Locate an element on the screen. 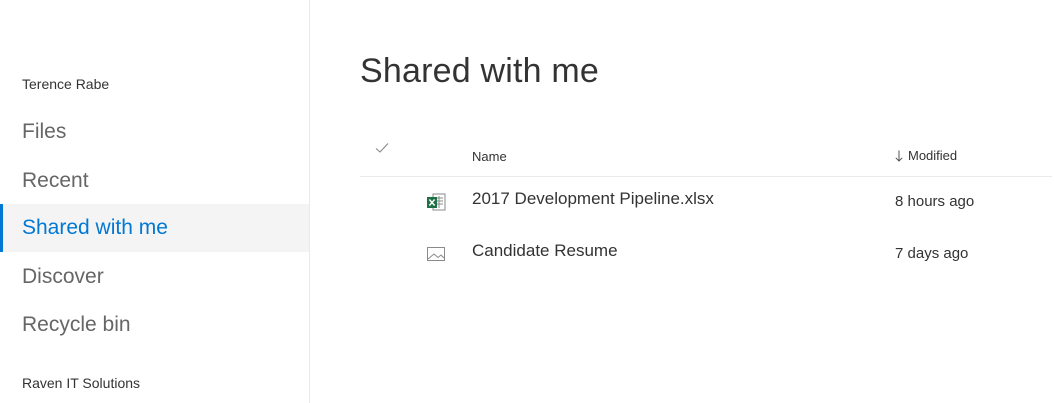  page-title: Shared with me is located at coordinates (480, 71).